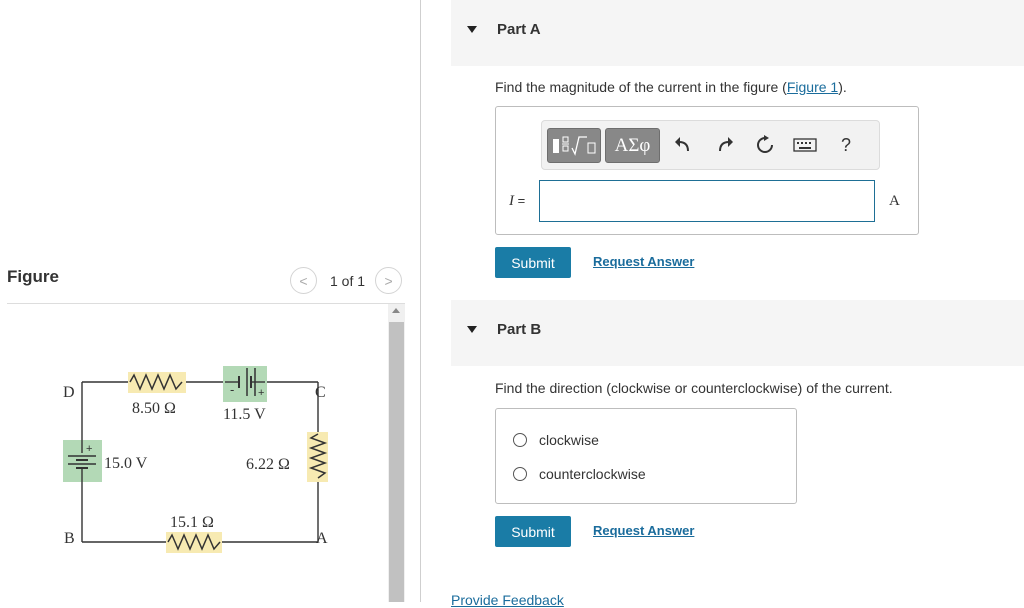 The width and height of the screenshot is (1024, 608). Describe the element at coordinates (69, 392) in the screenshot. I see `node-label-d: D` at that location.